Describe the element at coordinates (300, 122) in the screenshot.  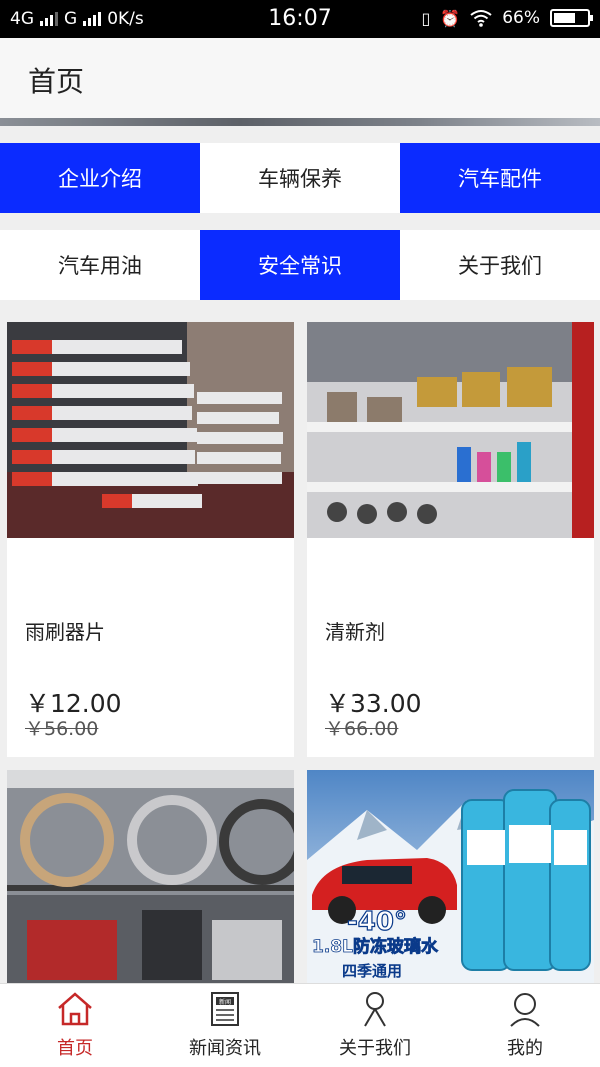
I see `banner-image` at that location.